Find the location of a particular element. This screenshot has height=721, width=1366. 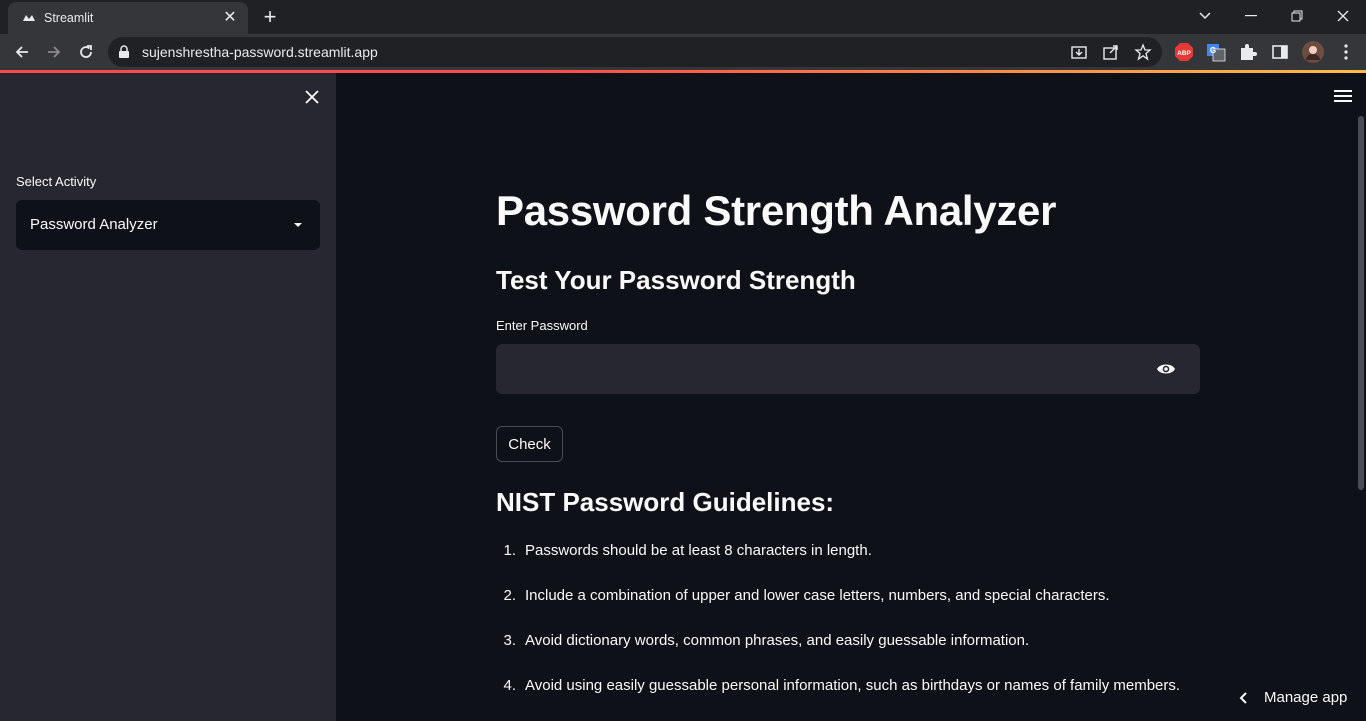

reload-button is located at coordinates (86, 52).